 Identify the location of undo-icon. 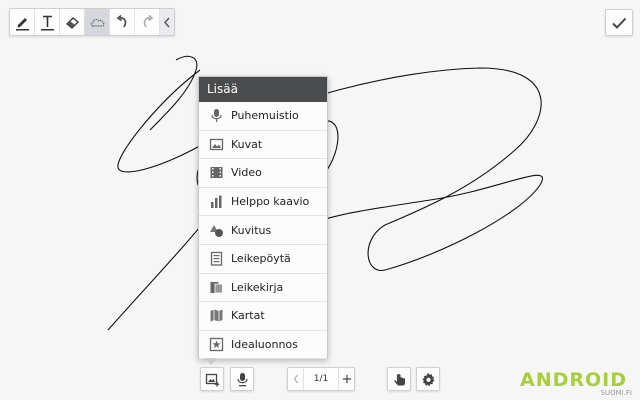
(121, 20).